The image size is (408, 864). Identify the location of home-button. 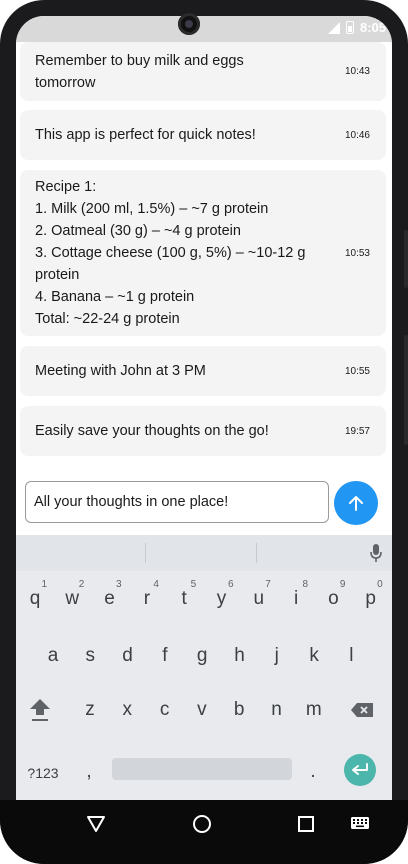
(202, 824).